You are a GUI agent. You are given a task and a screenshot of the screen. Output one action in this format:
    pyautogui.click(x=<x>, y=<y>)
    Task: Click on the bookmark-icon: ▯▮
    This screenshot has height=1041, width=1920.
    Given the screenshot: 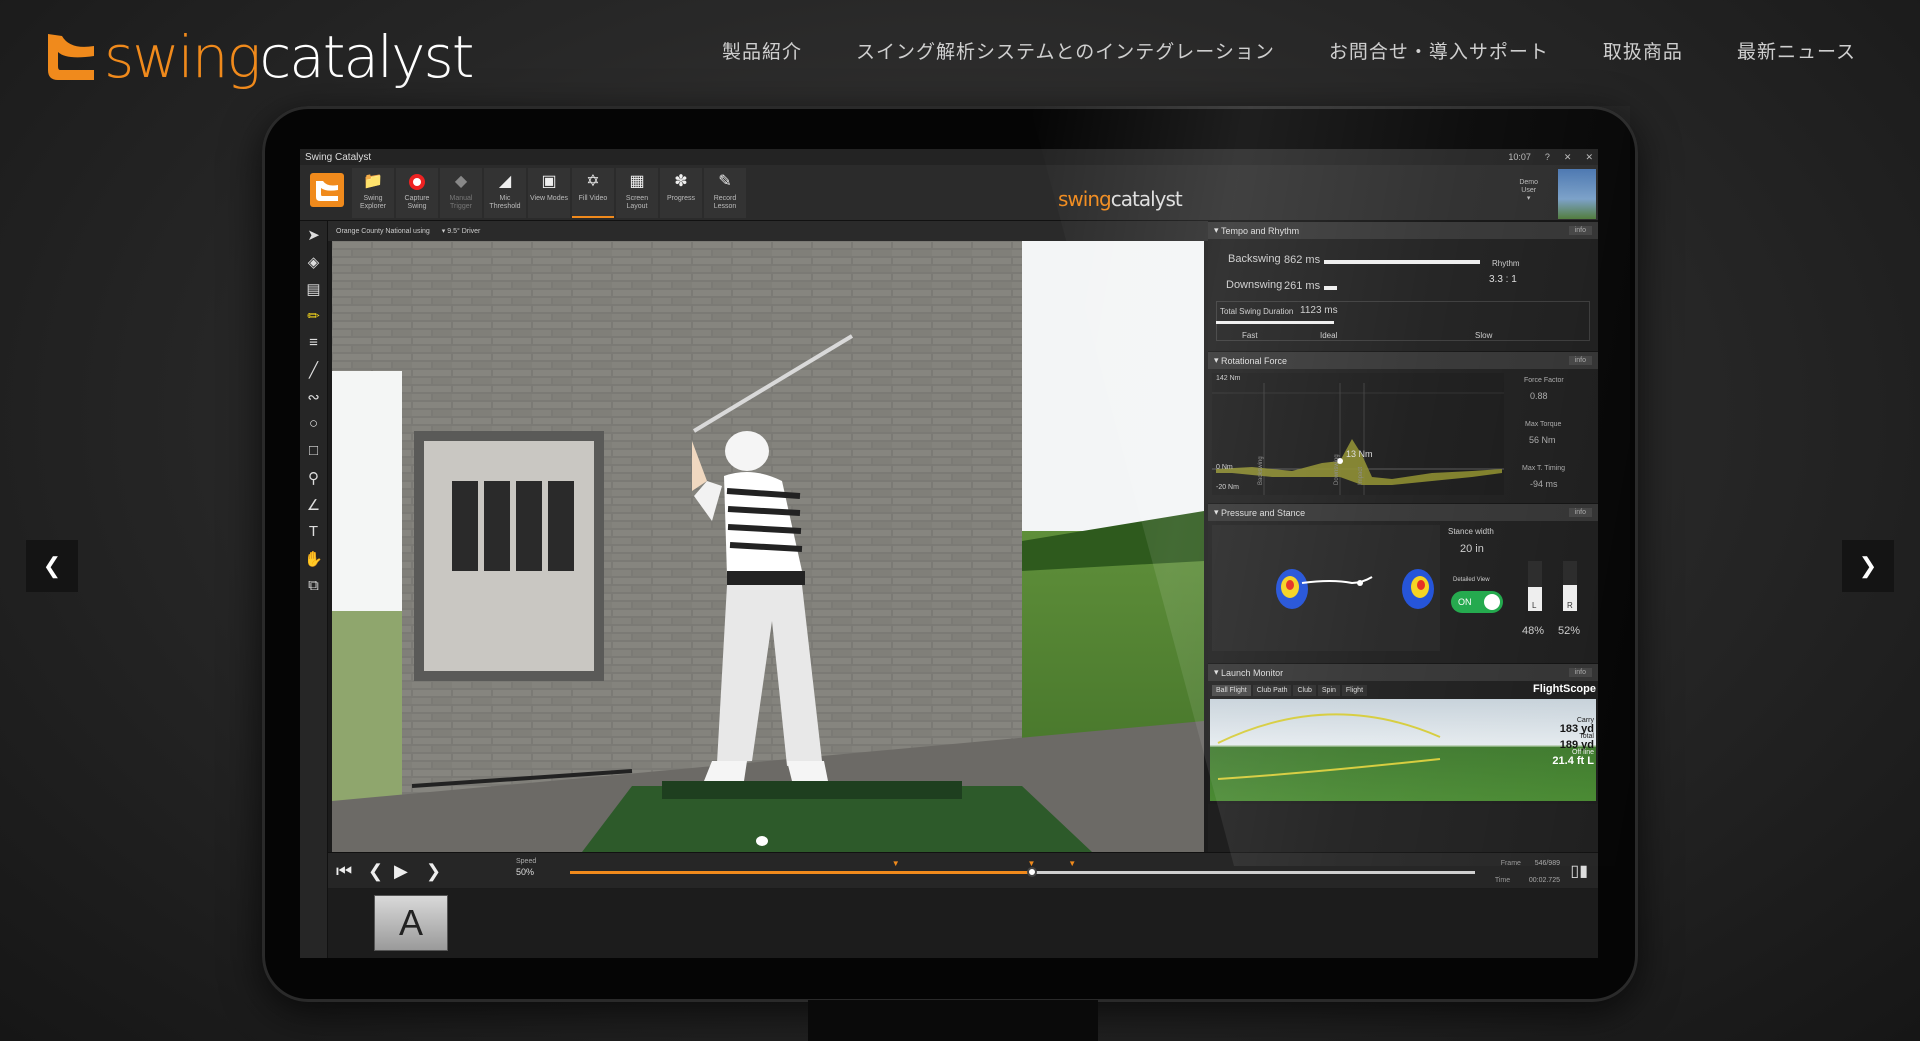 What is the action you would take?
    pyautogui.click(x=1579, y=871)
    